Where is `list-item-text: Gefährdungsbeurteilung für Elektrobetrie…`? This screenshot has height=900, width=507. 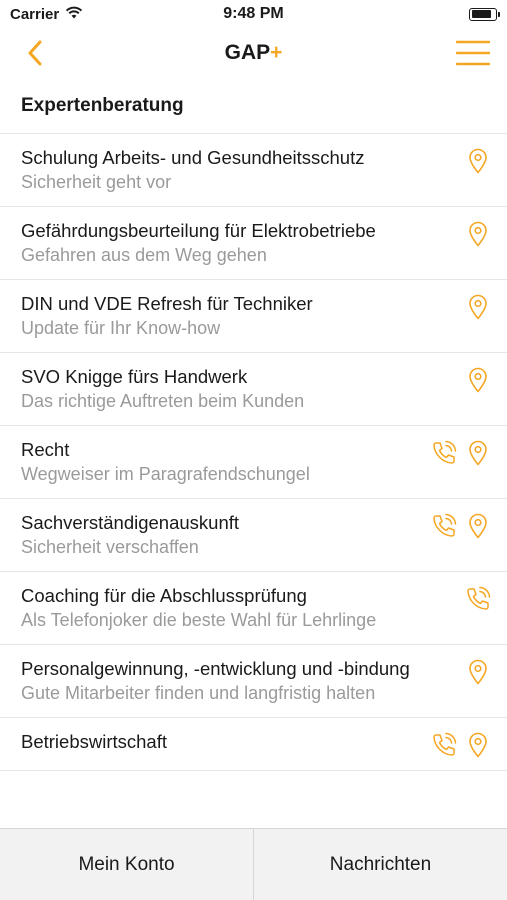
list-item-text: Gefährdungsbeurteilung für Elektrobetrie… is located at coordinates (243, 243).